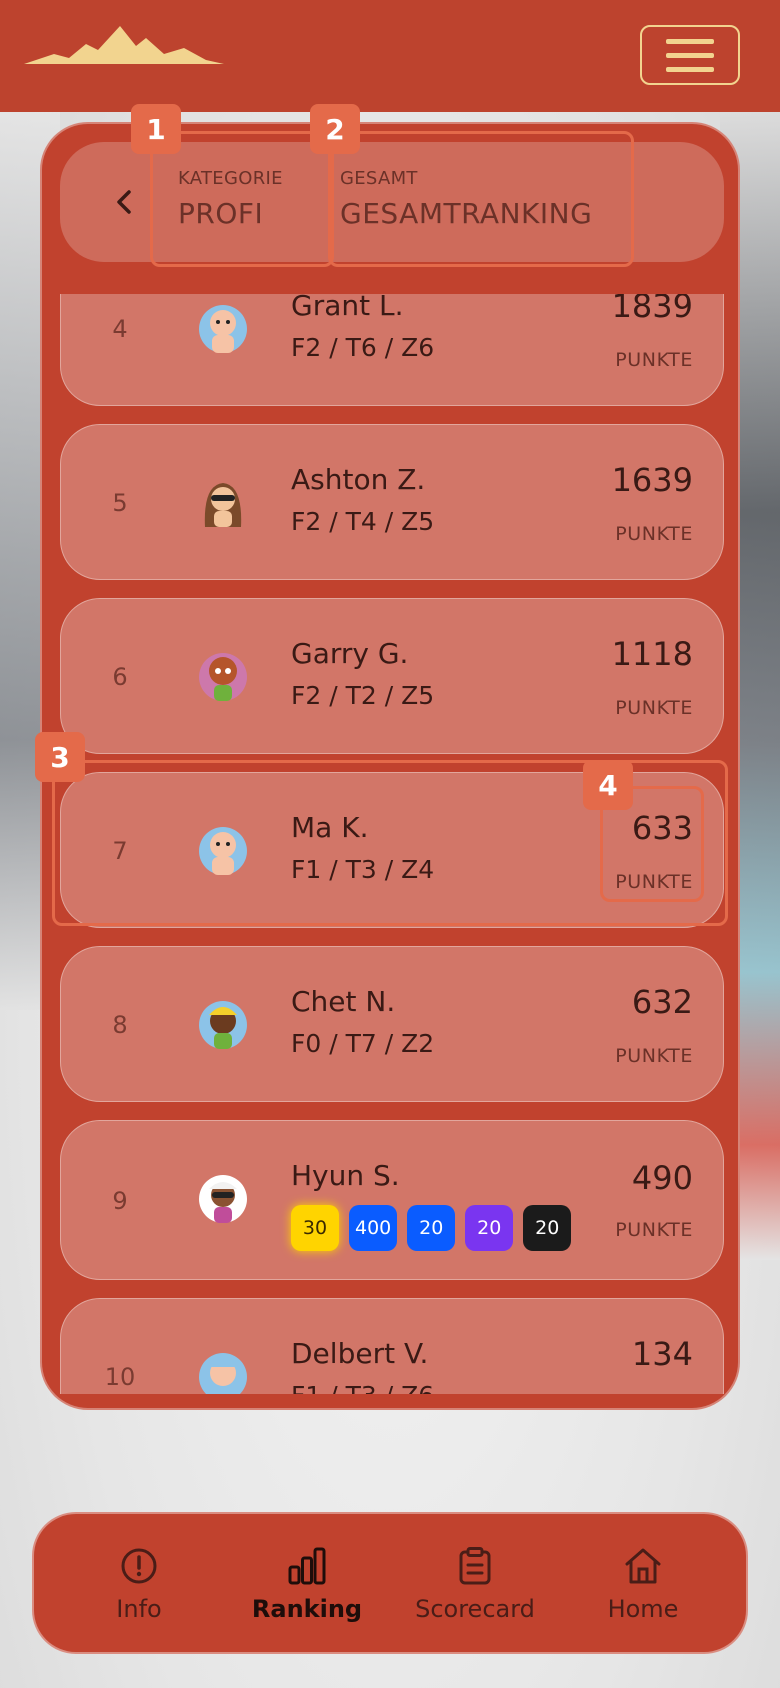 This screenshot has height=1688, width=780. What do you see at coordinates (475, 1609) in the screenshot?
I see `nav-label: Scorecard` at bounding box center [475, 1609].